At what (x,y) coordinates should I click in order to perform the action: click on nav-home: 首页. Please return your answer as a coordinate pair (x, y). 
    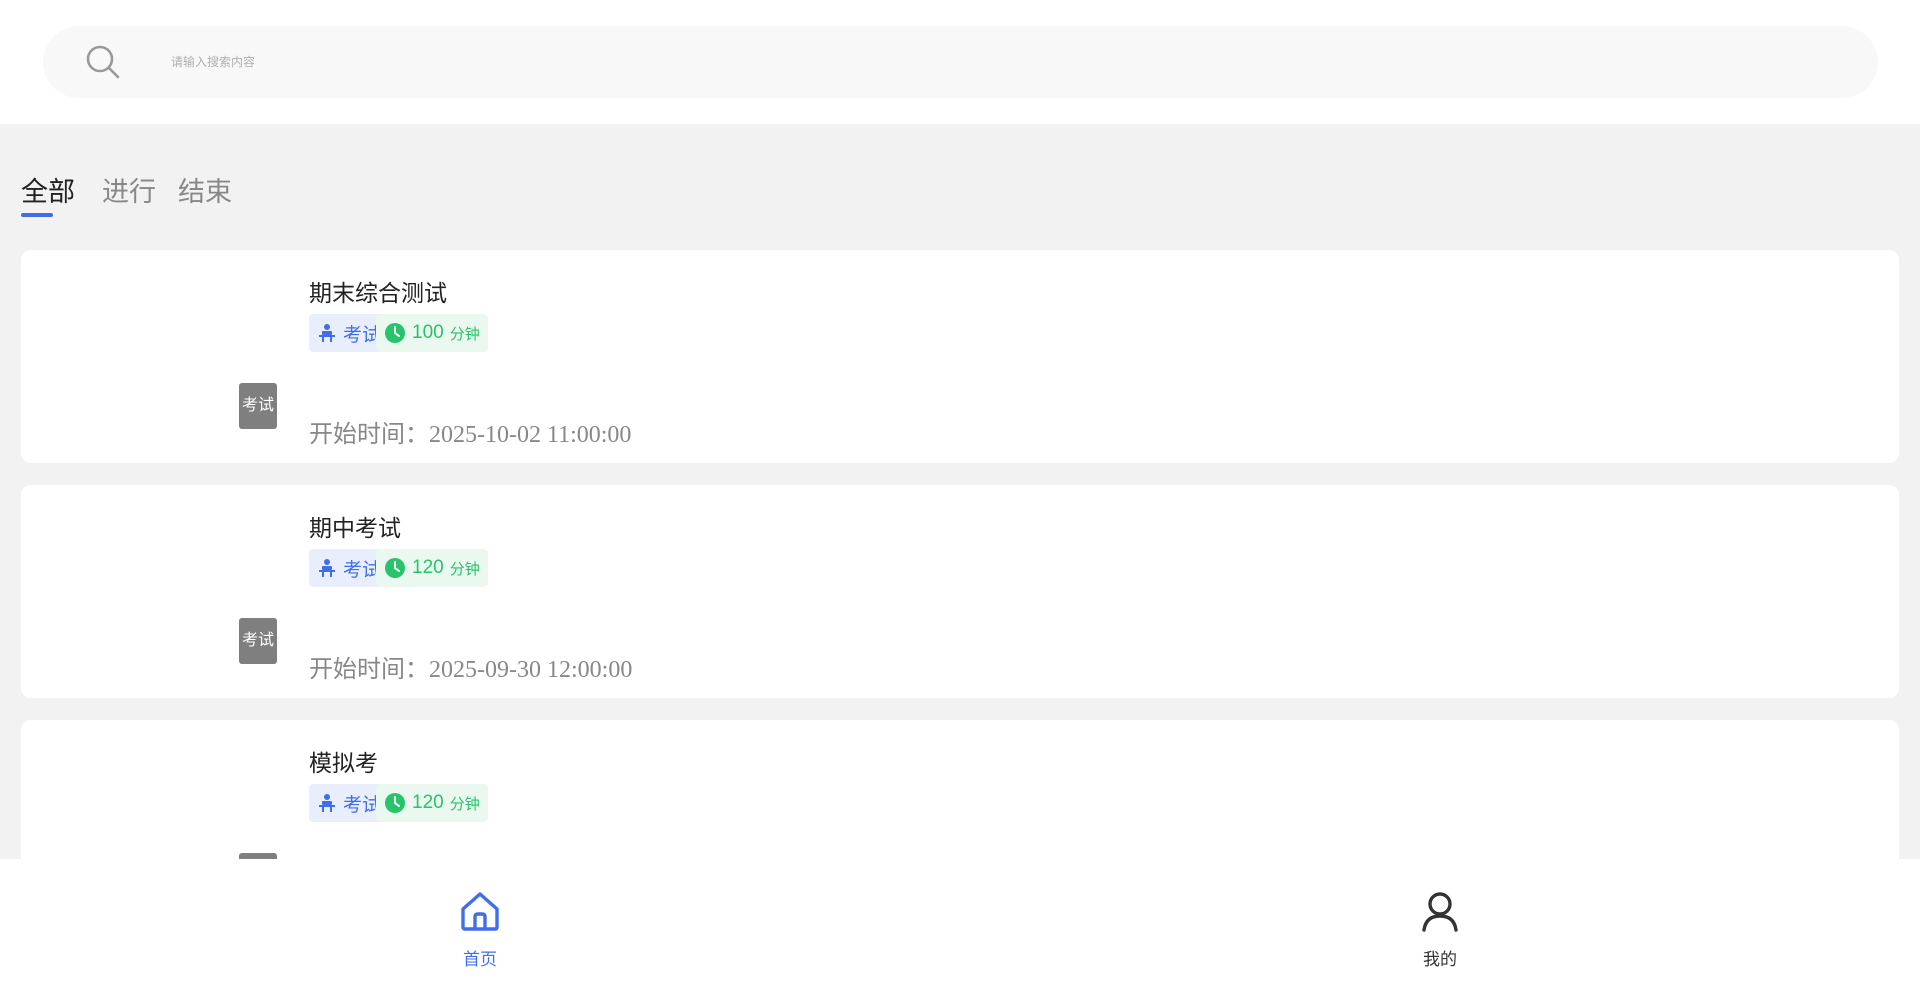
    Looking at the image, I should click on (480, 929).